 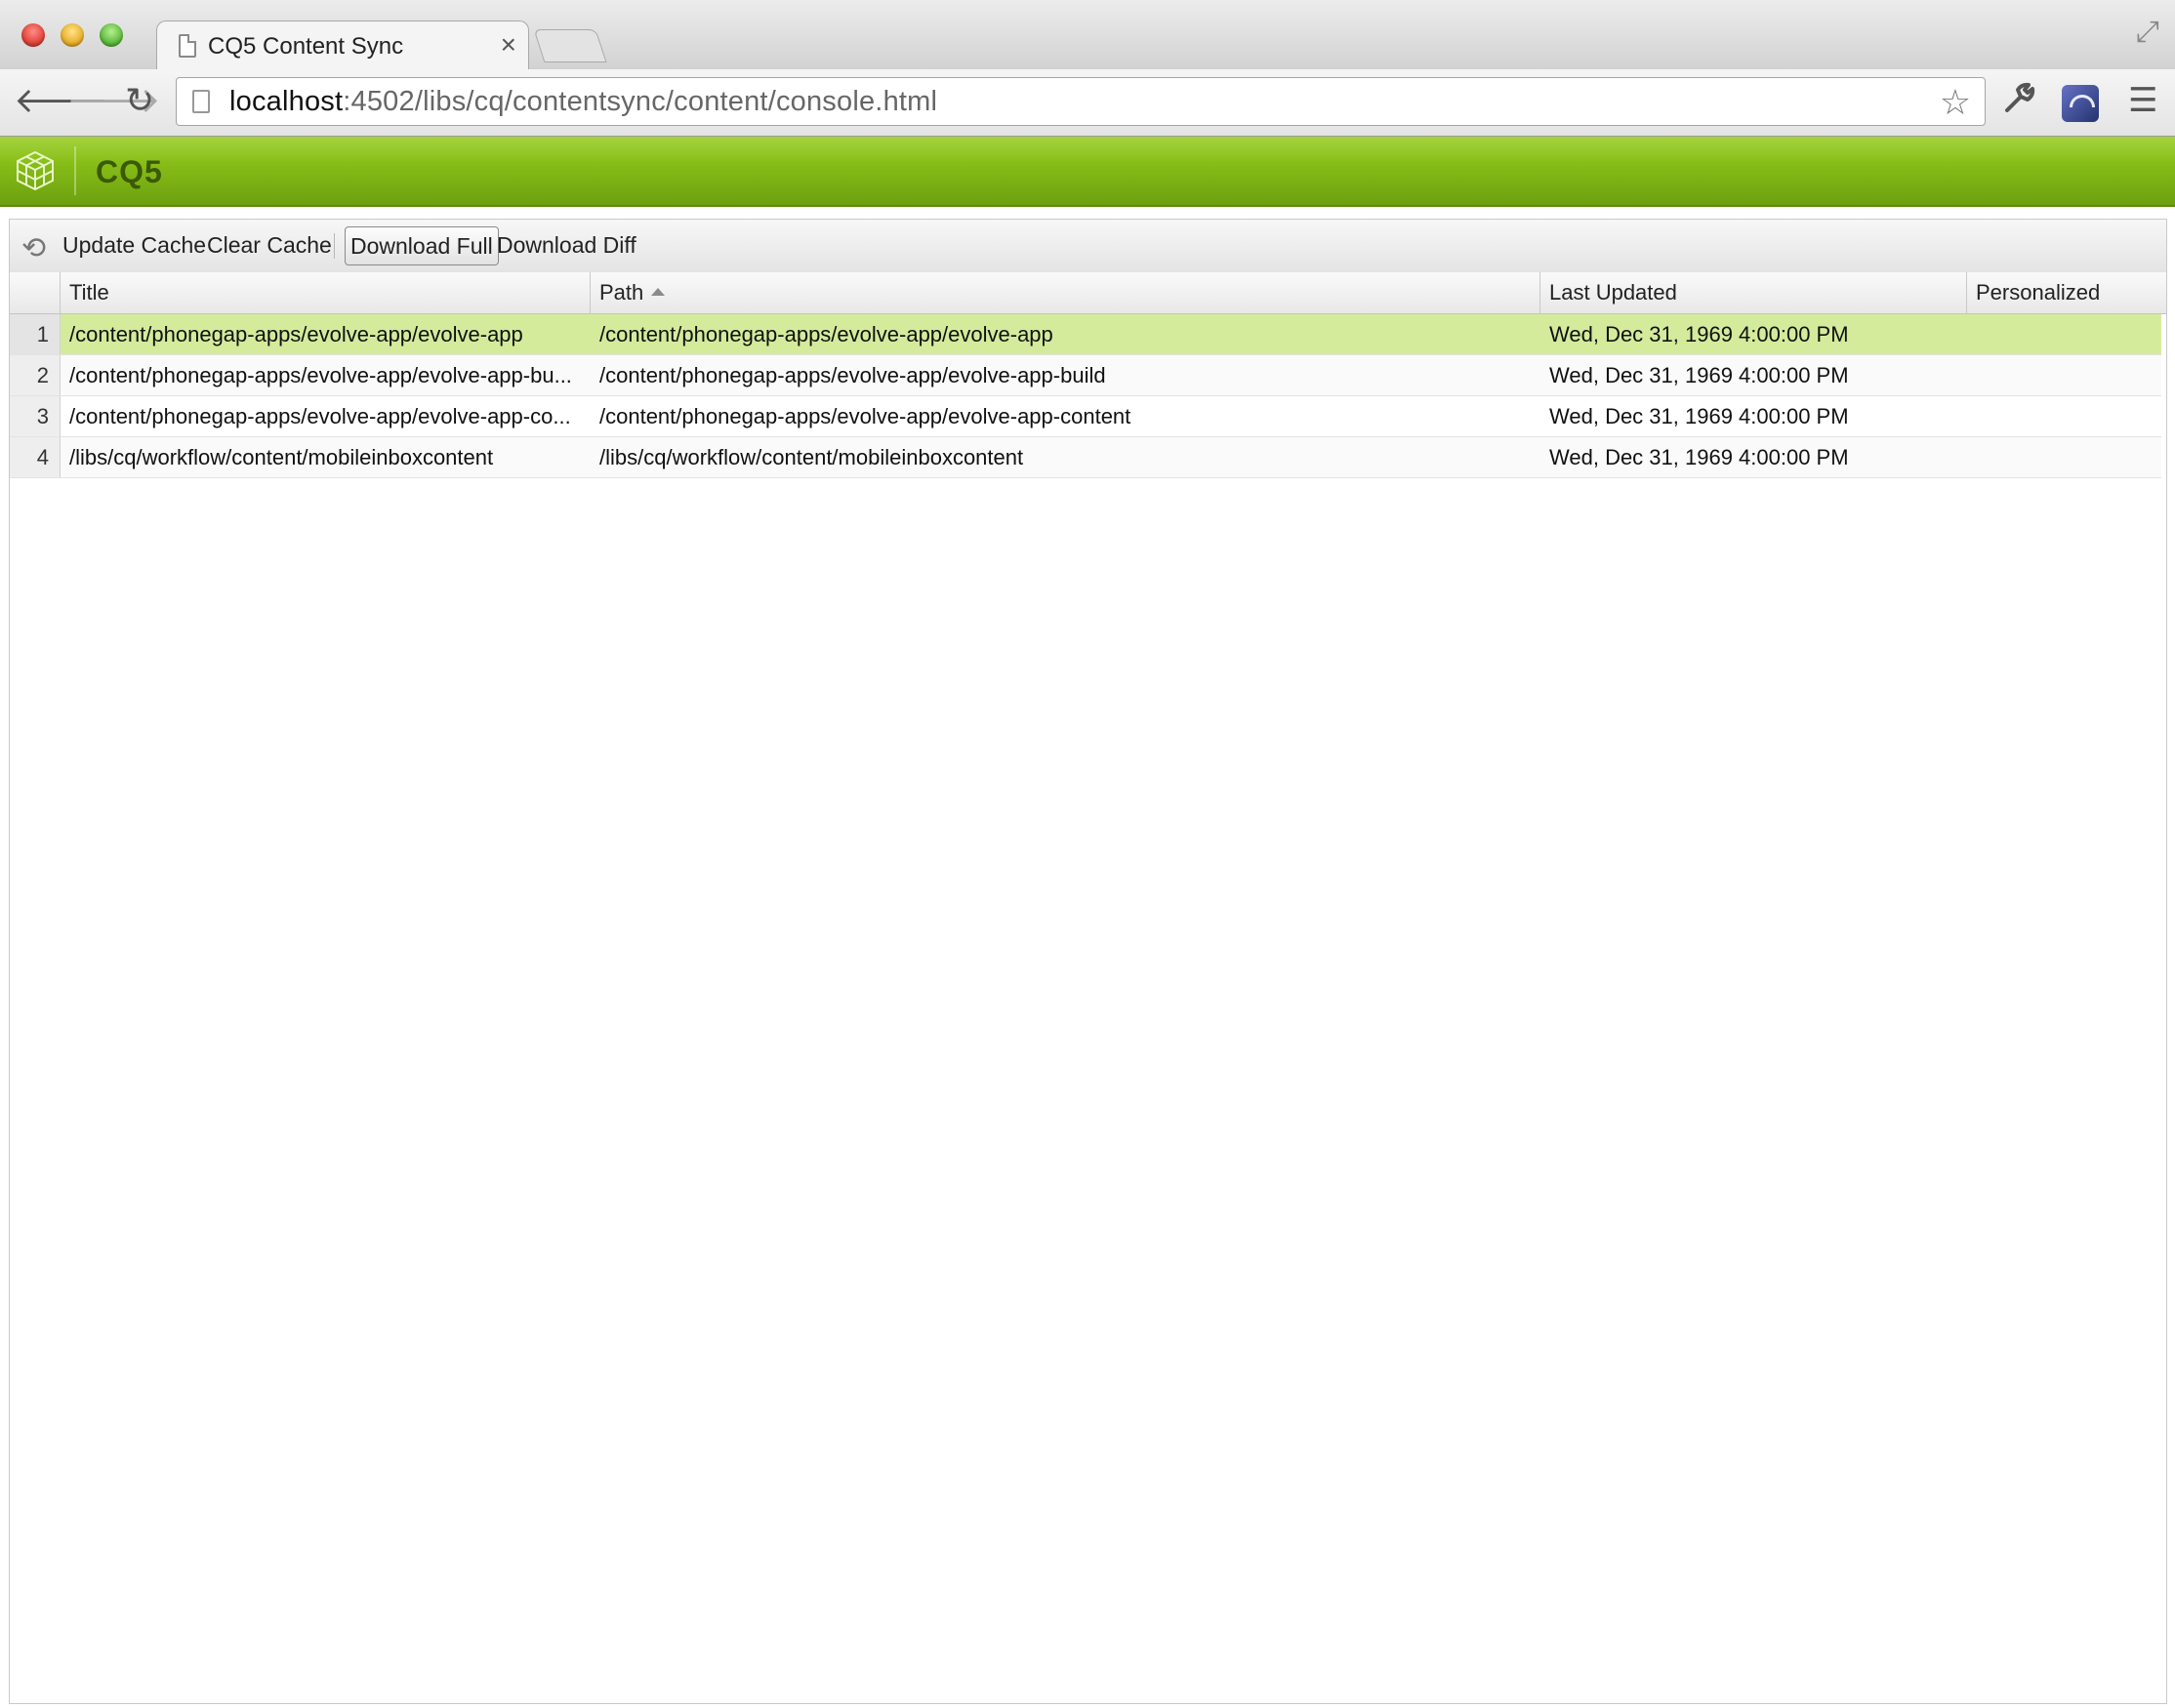 I want to click on row-number: 3, so click(x=36, y=416).